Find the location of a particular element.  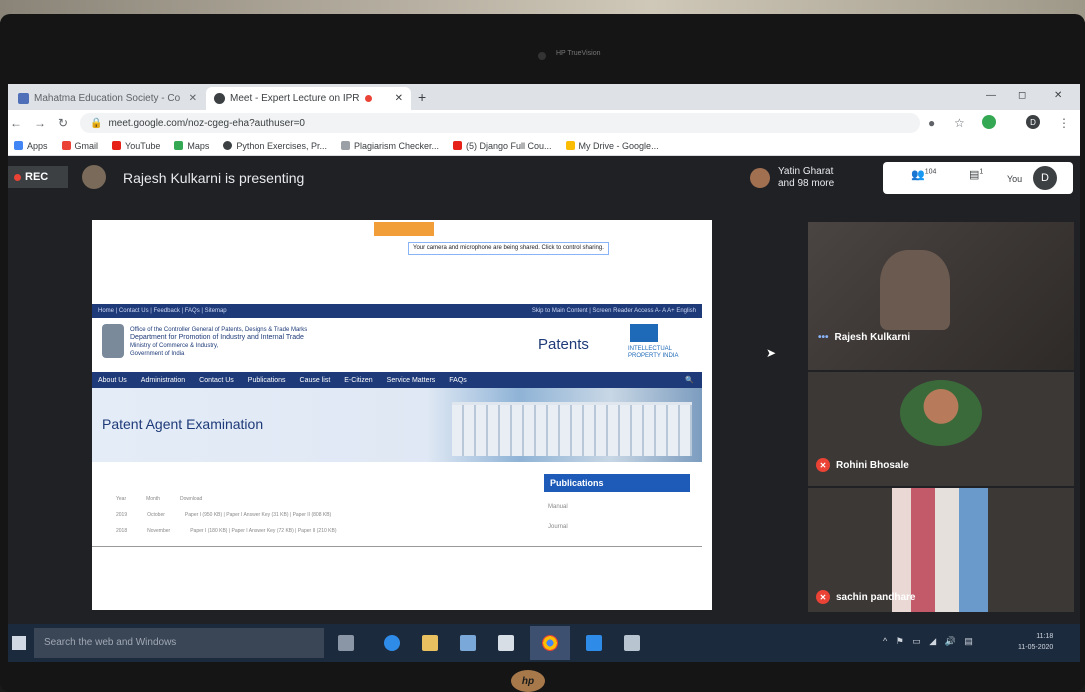

bookmark-apps: Apps is located at coordinates (31, 146).